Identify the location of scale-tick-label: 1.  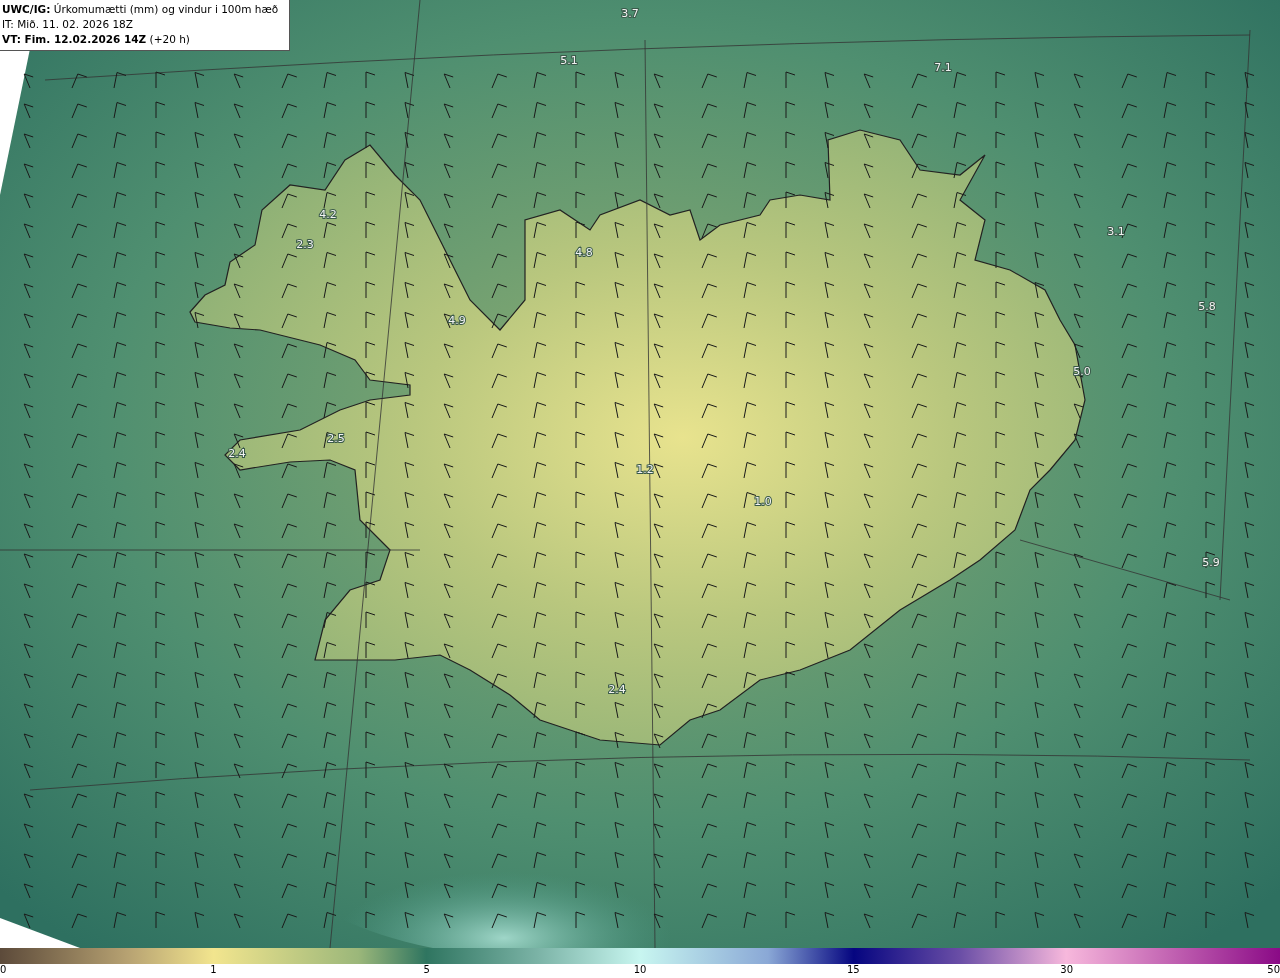
(213, 969).